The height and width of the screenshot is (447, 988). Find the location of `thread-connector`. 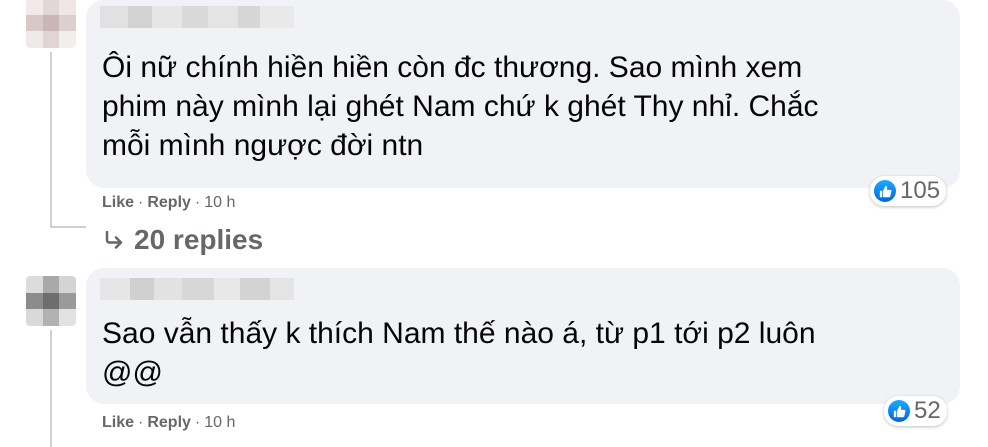

thread-connector is located at coordinates (68, 227).